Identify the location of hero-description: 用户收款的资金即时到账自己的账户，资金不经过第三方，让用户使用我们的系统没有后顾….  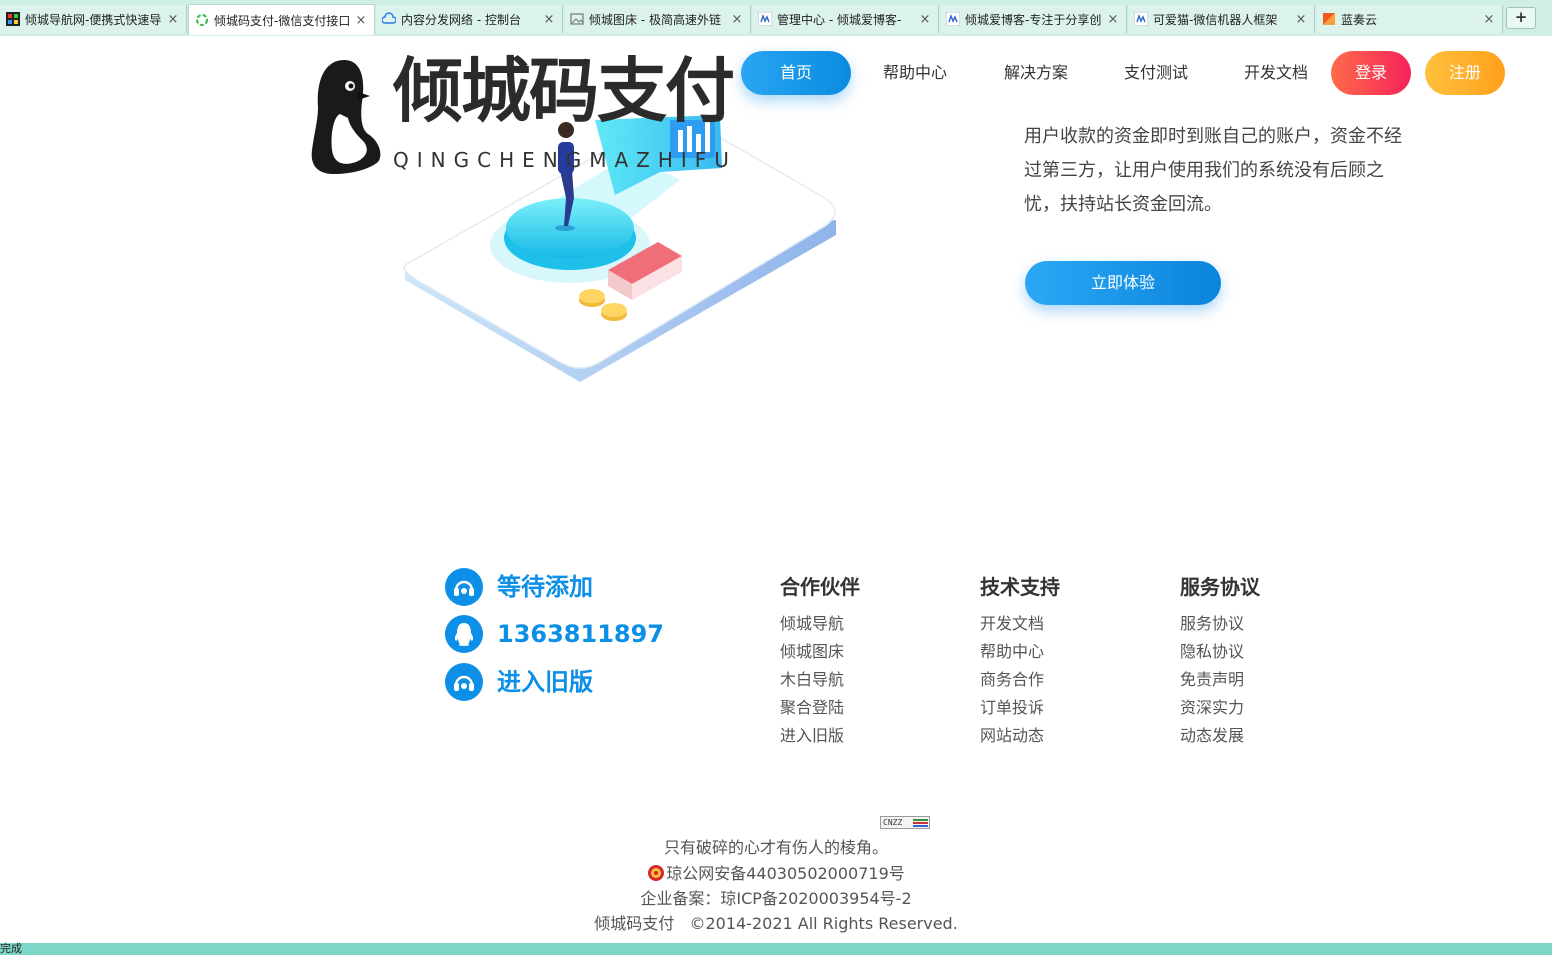
(1213, 170).